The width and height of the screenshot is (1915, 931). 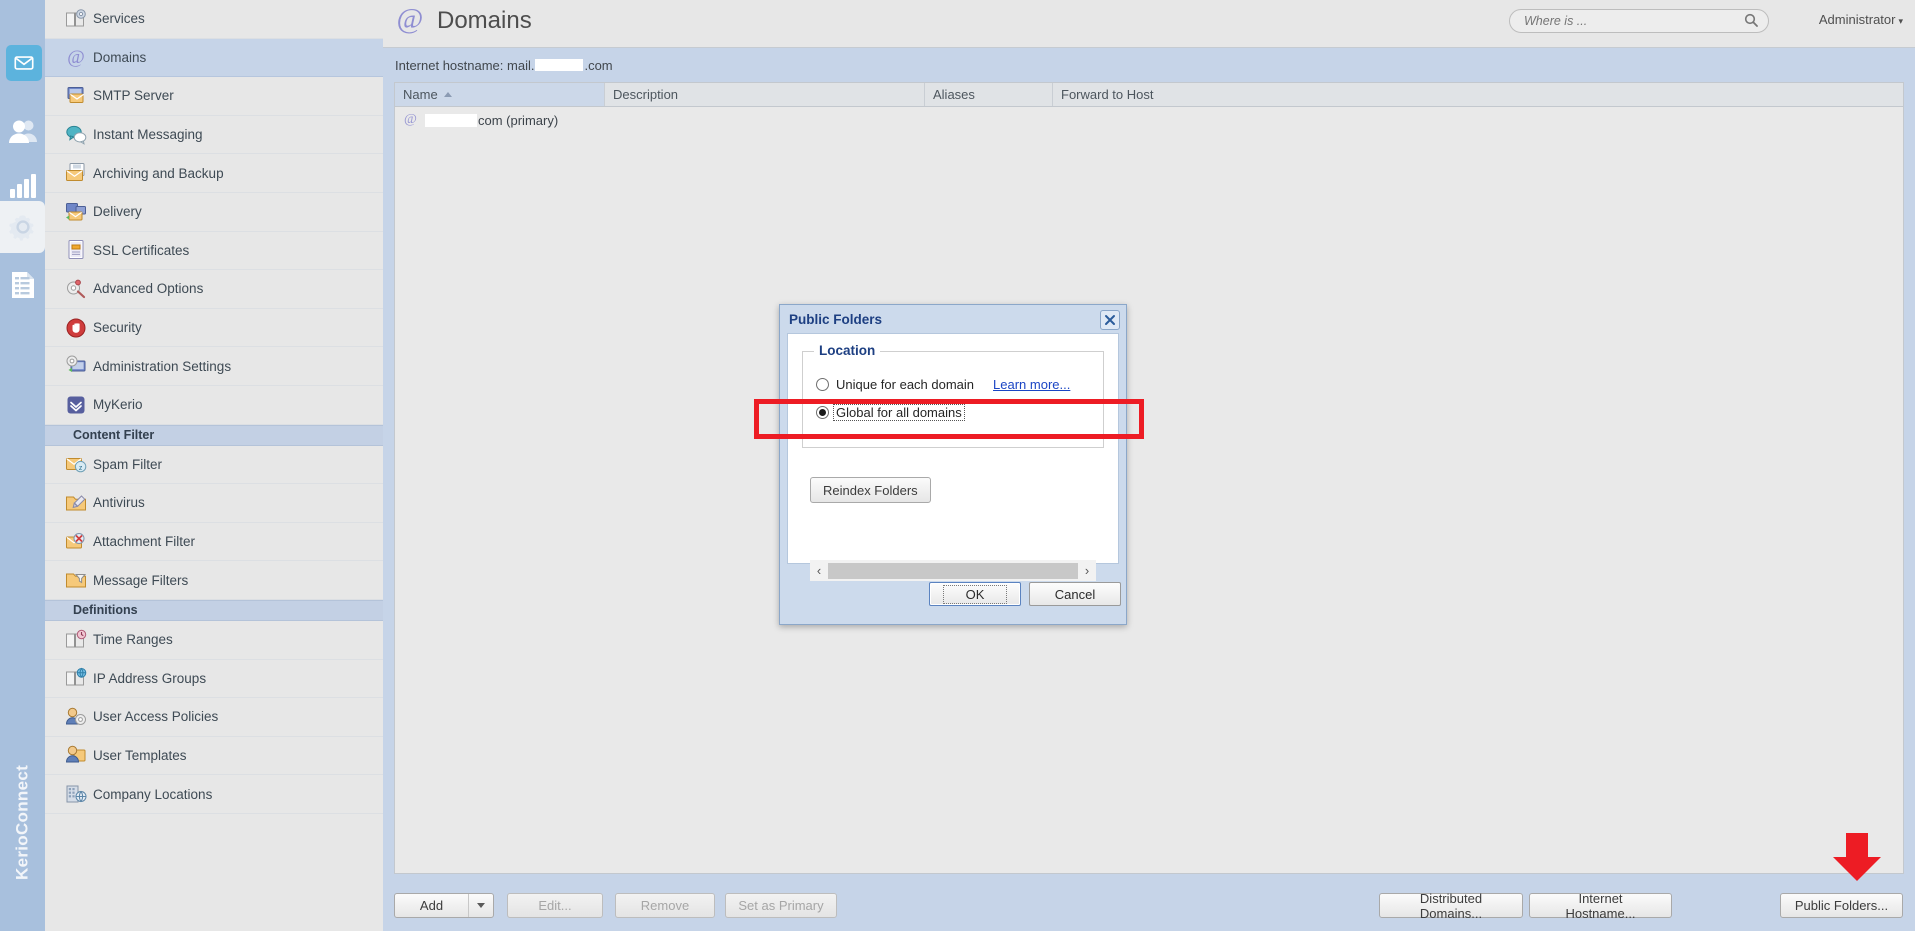 What do you see at coordinates (24, 63) in the screenshot?
I see `mail-icon` at bounding box center [24, 63].